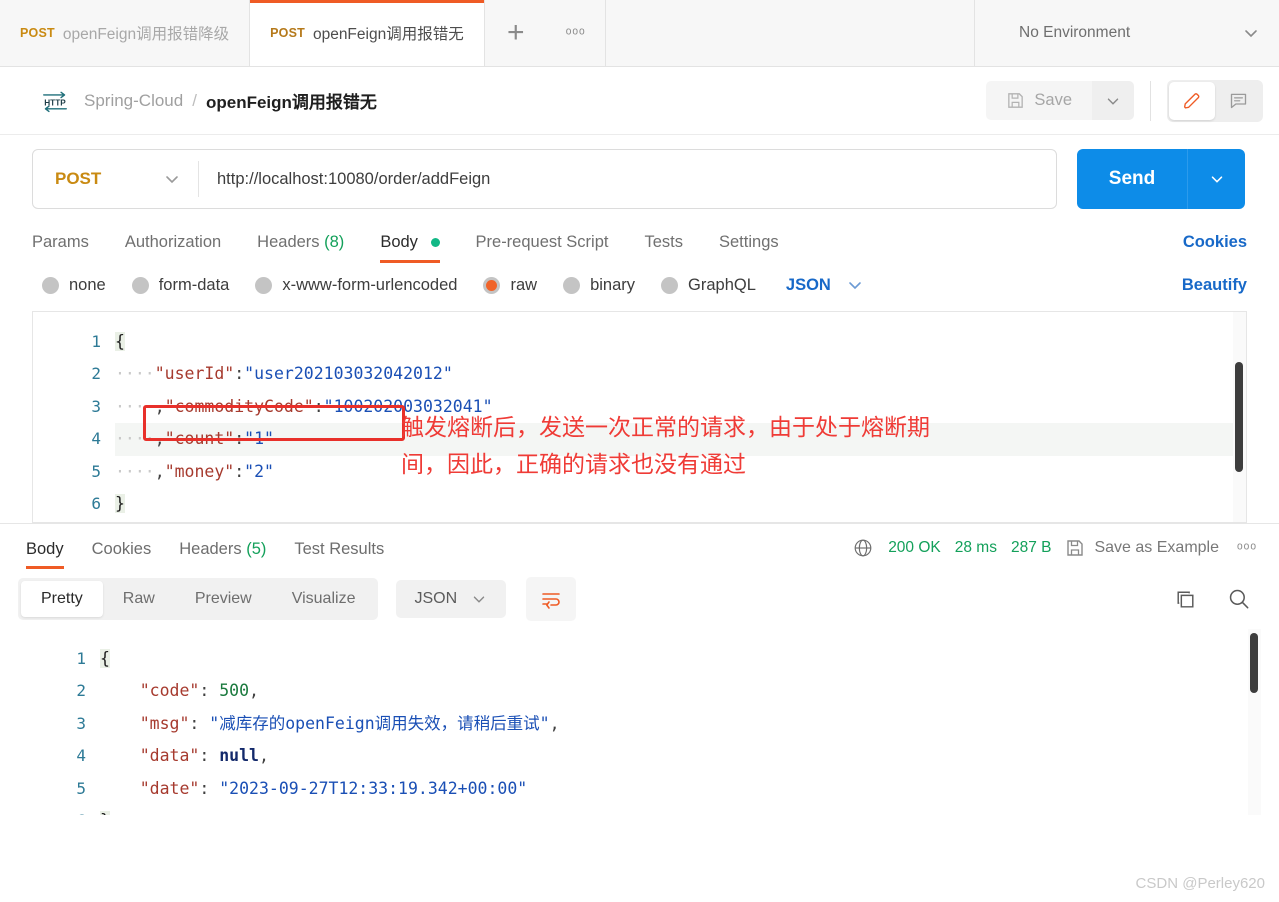 This screenshot has width=1279, height=902. What do you see at coordinates (639, 599) in the screenshot?
I see `response-toolbar: Pretty Raw Preview Visualize JSON` at bounding box center [639, 599].